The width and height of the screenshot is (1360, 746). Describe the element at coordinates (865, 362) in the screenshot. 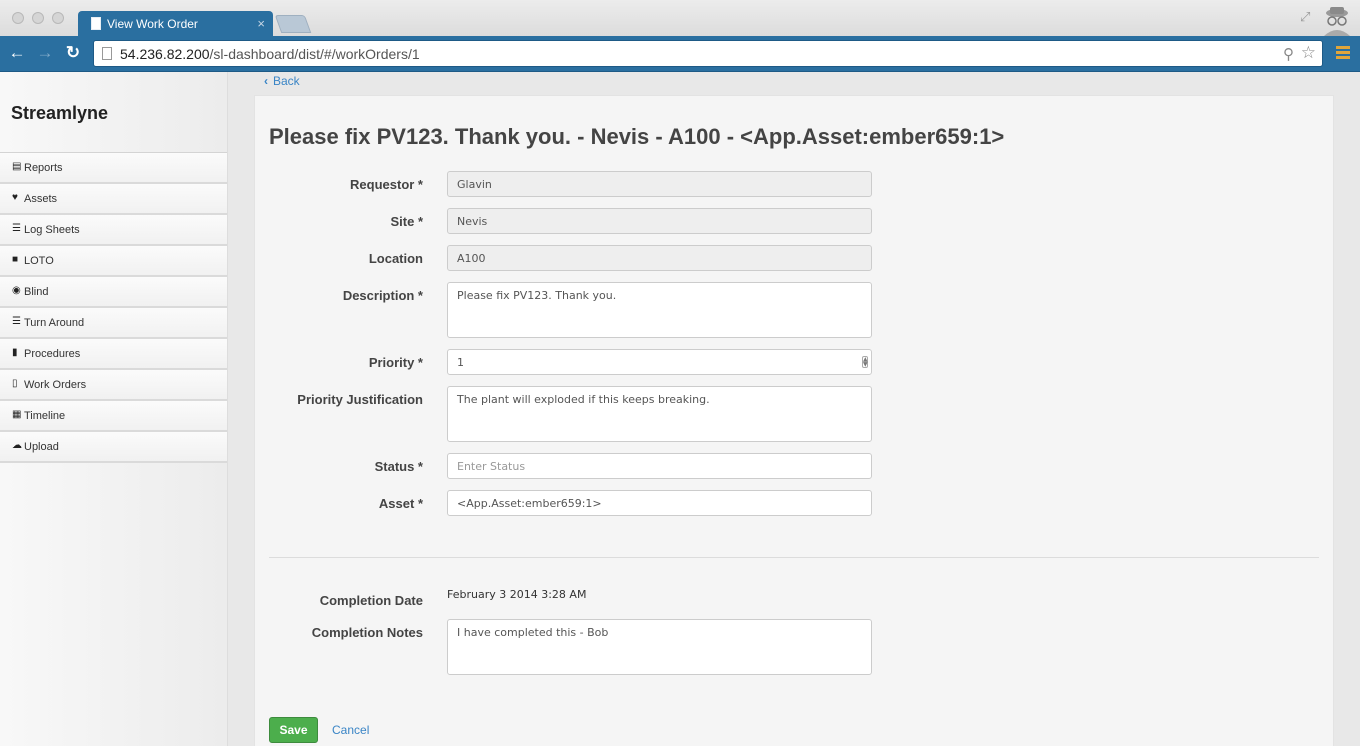

I see `spinner-arrows-icon: ▲ ▼` at that location.